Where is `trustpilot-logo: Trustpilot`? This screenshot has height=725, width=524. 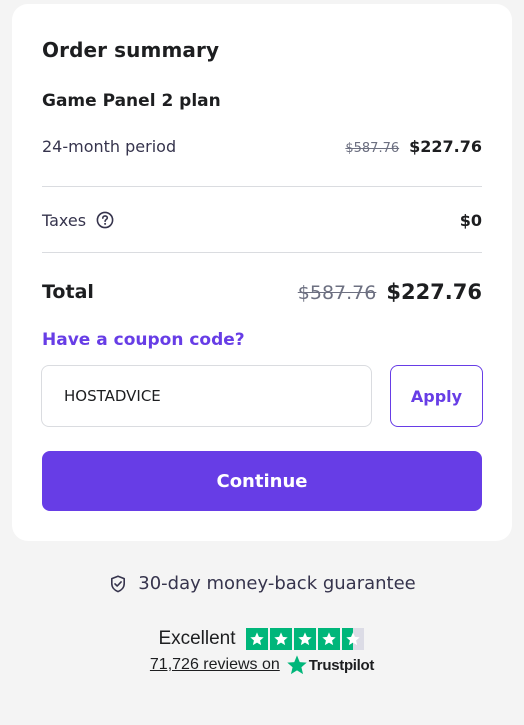
trustpilot-logo: Trustpilot is located at coordinates (341, 665).